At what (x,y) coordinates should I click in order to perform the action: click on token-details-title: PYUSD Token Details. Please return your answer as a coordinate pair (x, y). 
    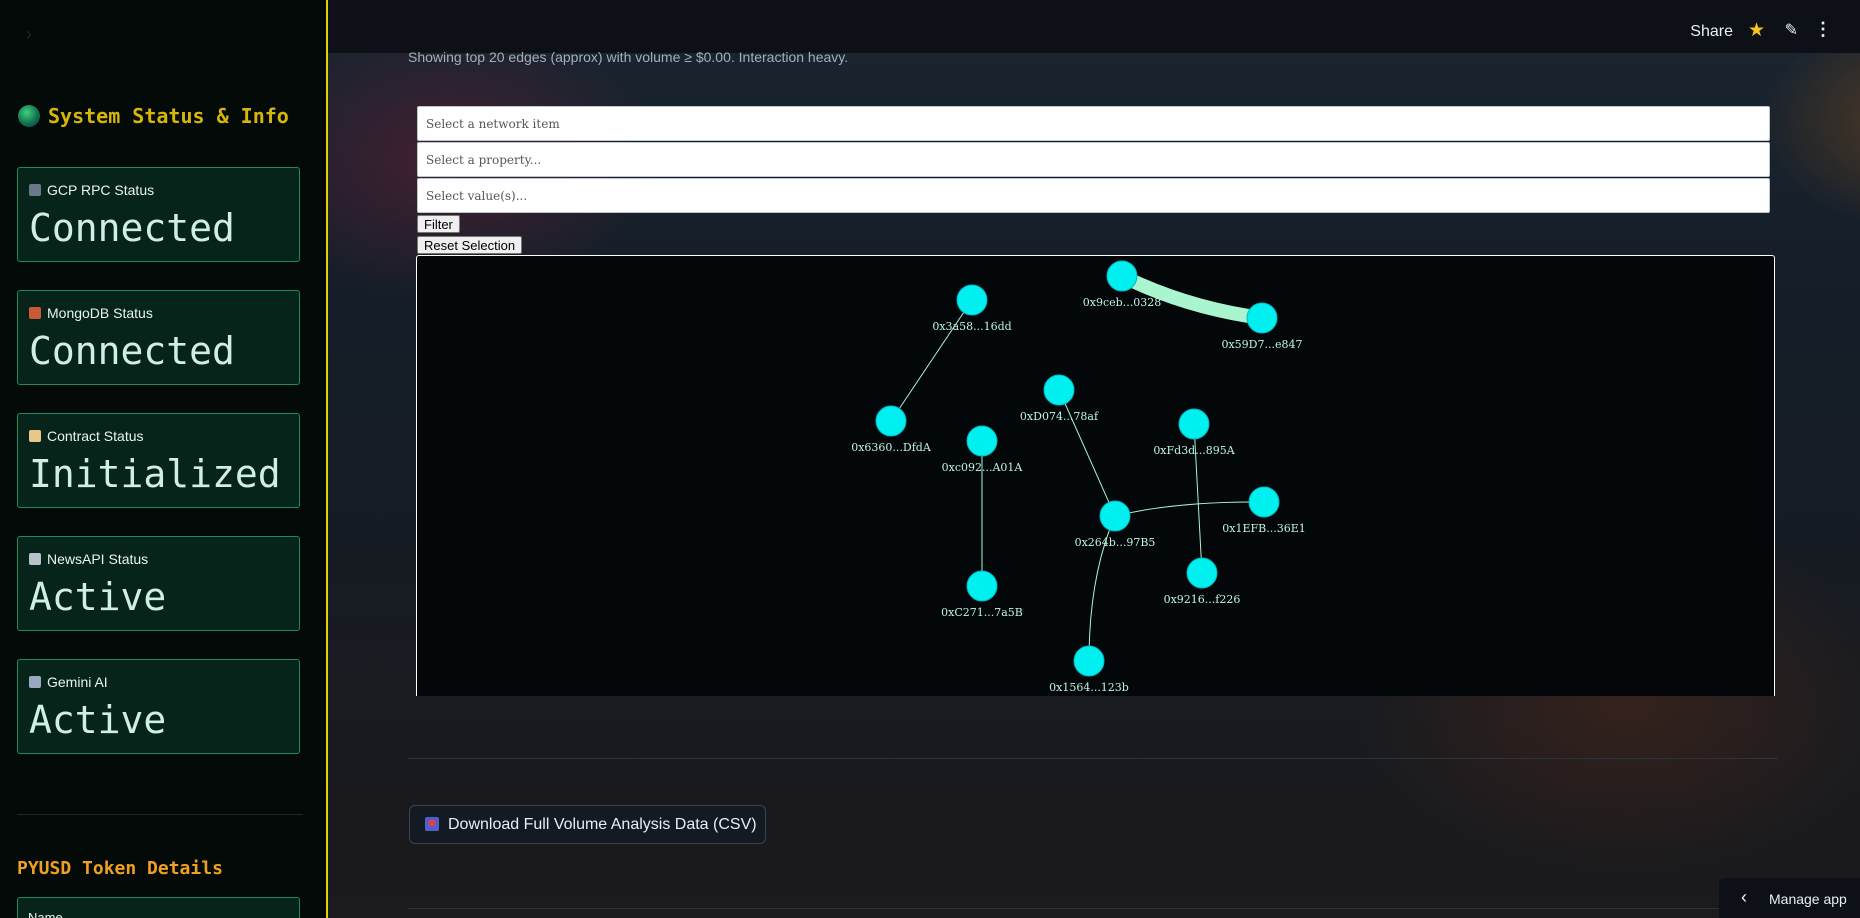
    Looking at the image, I should click on (120, 868).